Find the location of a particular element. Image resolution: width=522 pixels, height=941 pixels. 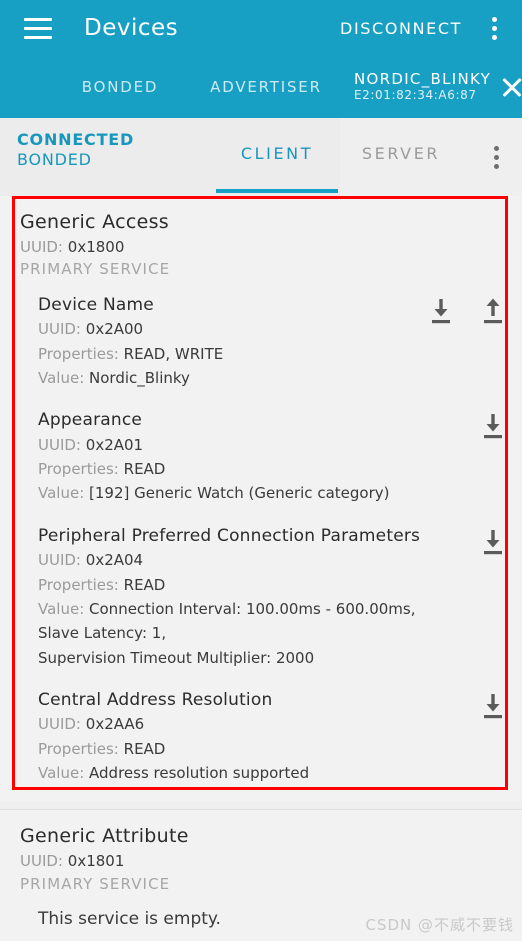

device-mac-label: E2:01:82:34:A6:87 is located at coordinates (415, 95).